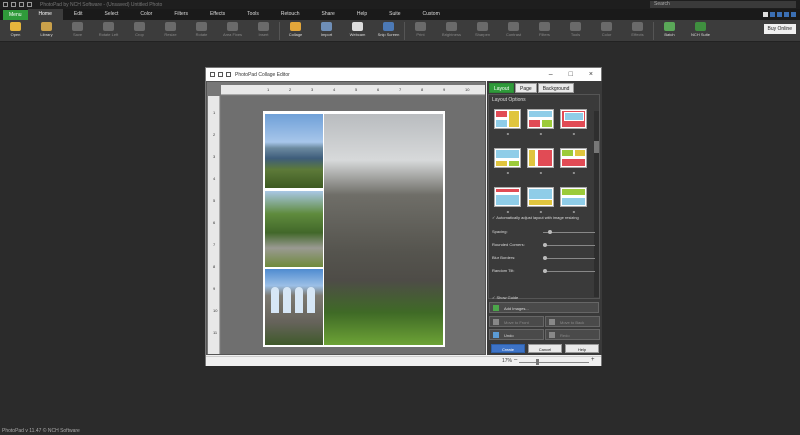 This screenshot has height=435, width=800. What do you see at coordinates (201, 28) in the screenshot?
I see `rotate-button: Rotate` at bounding box center [201, 28].